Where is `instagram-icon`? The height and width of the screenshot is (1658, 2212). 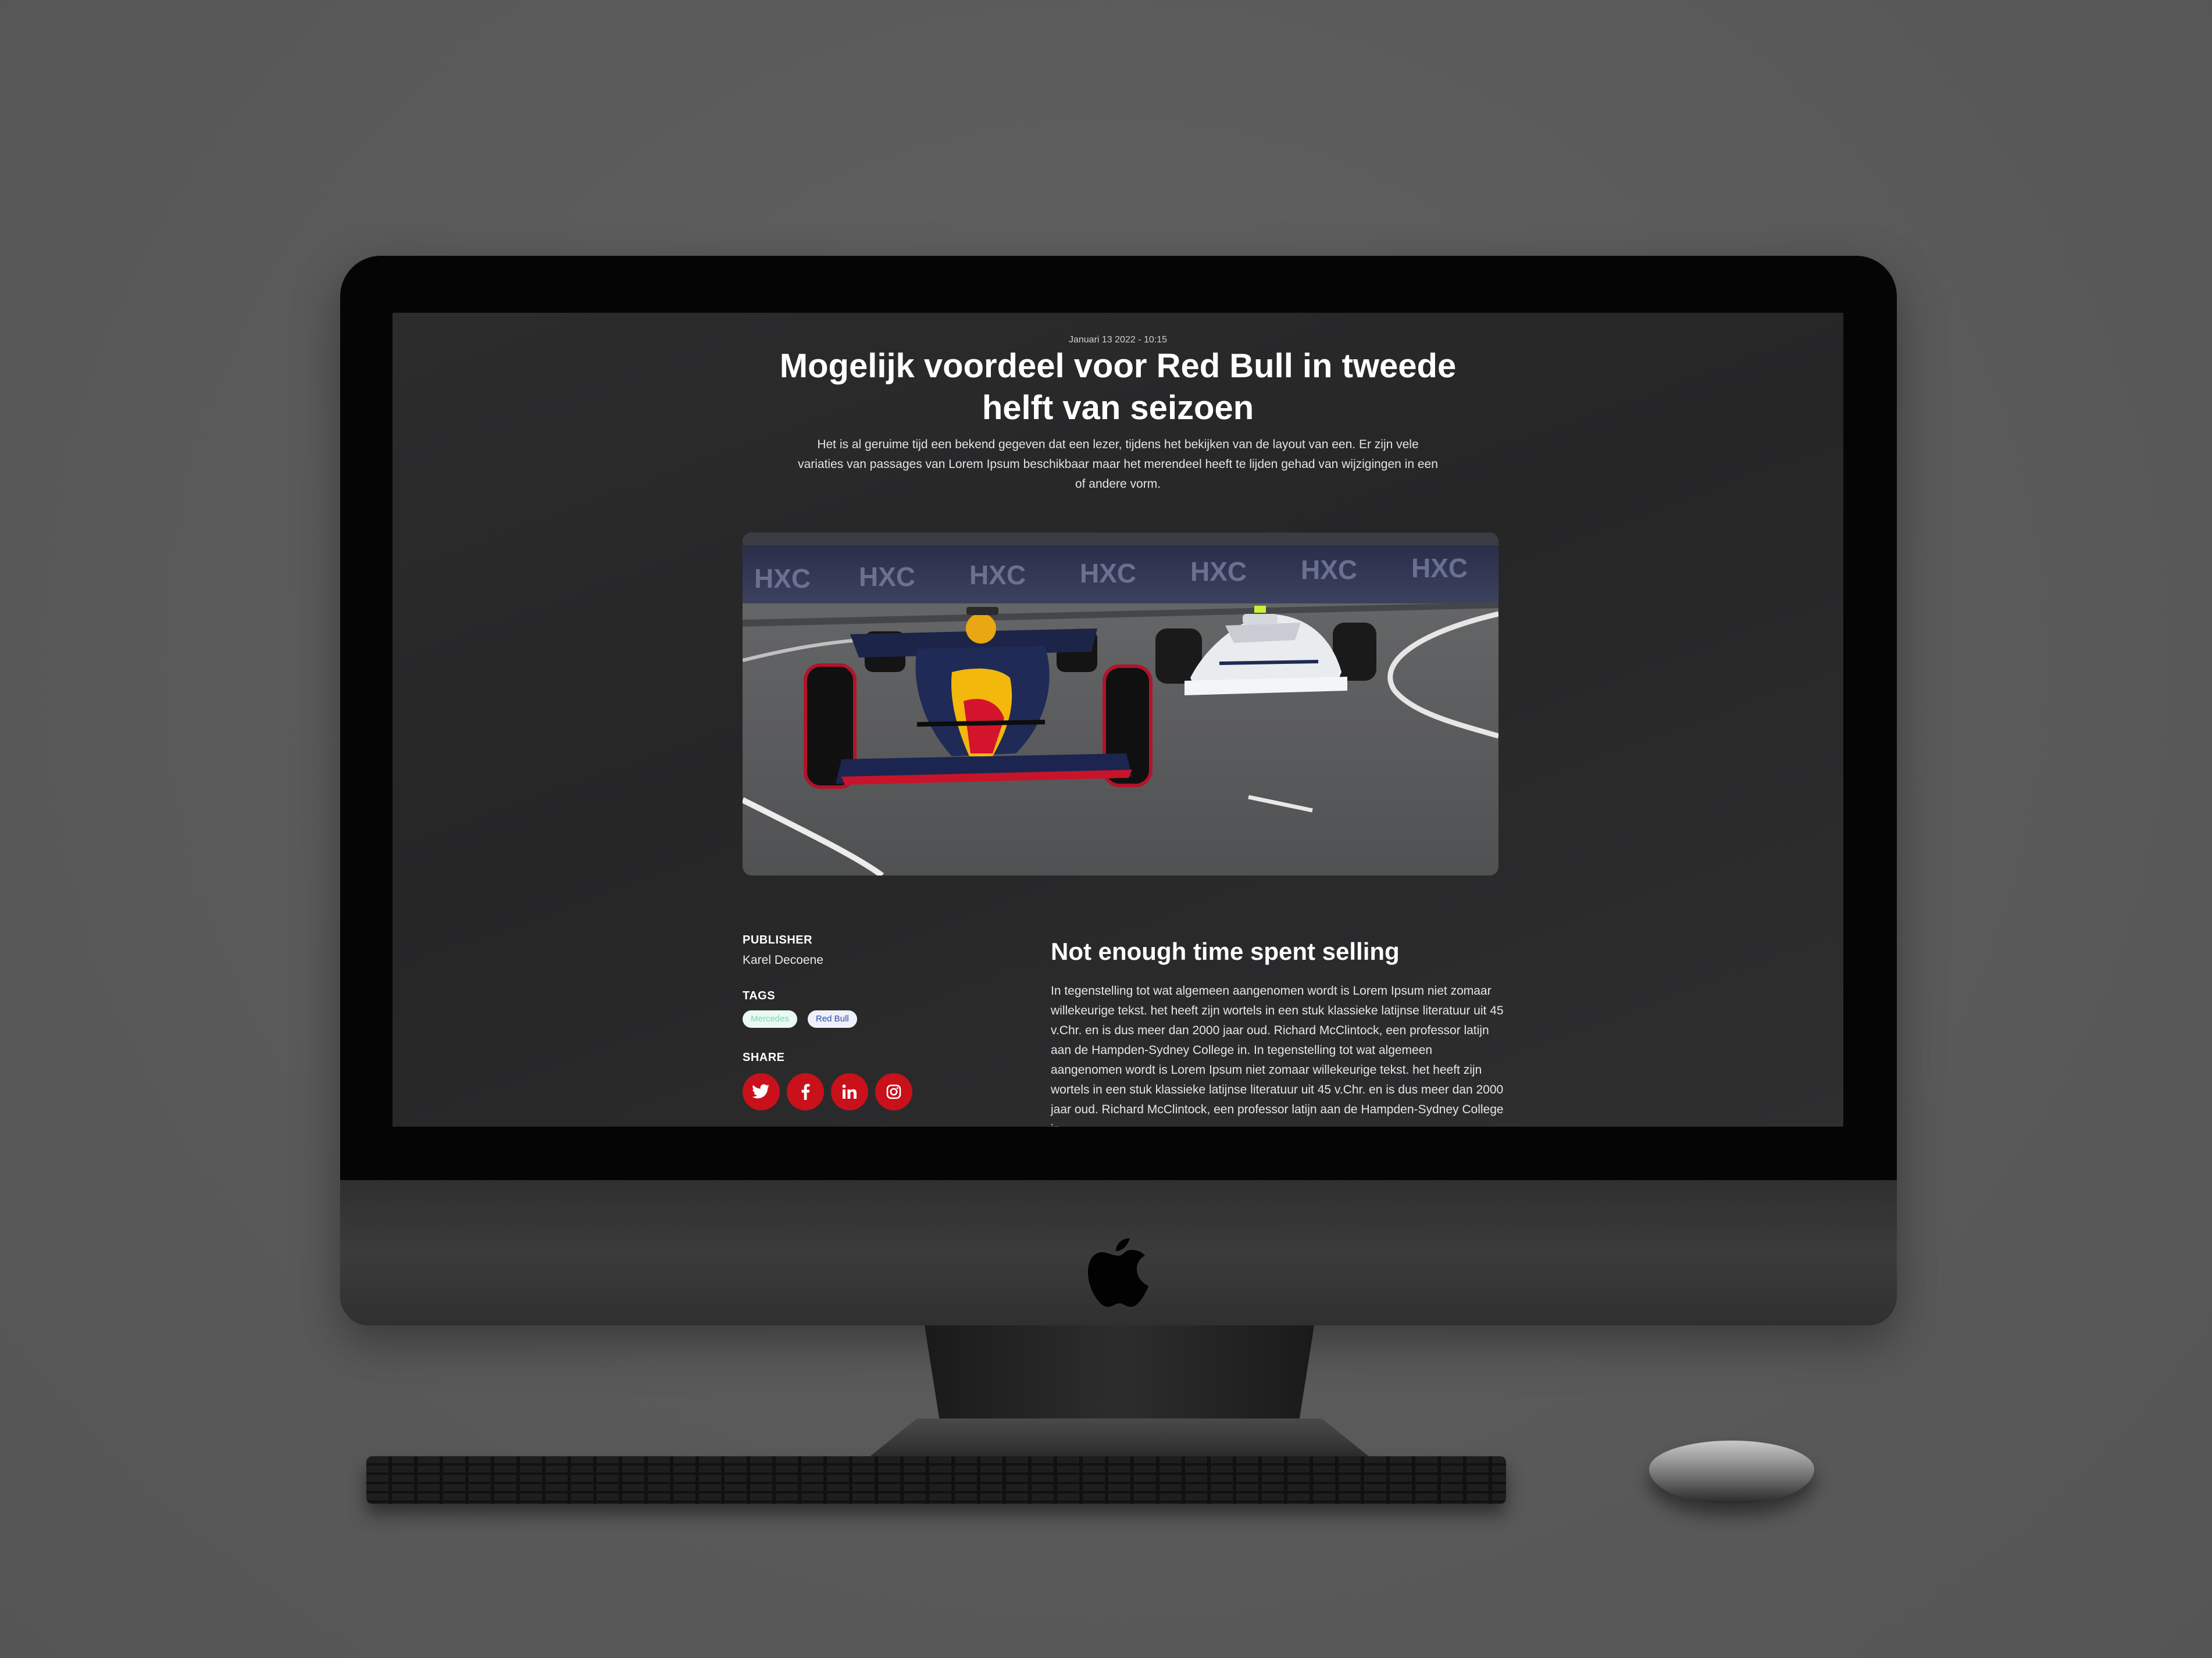
instagram-icon is located at coordinates (894, 1092).